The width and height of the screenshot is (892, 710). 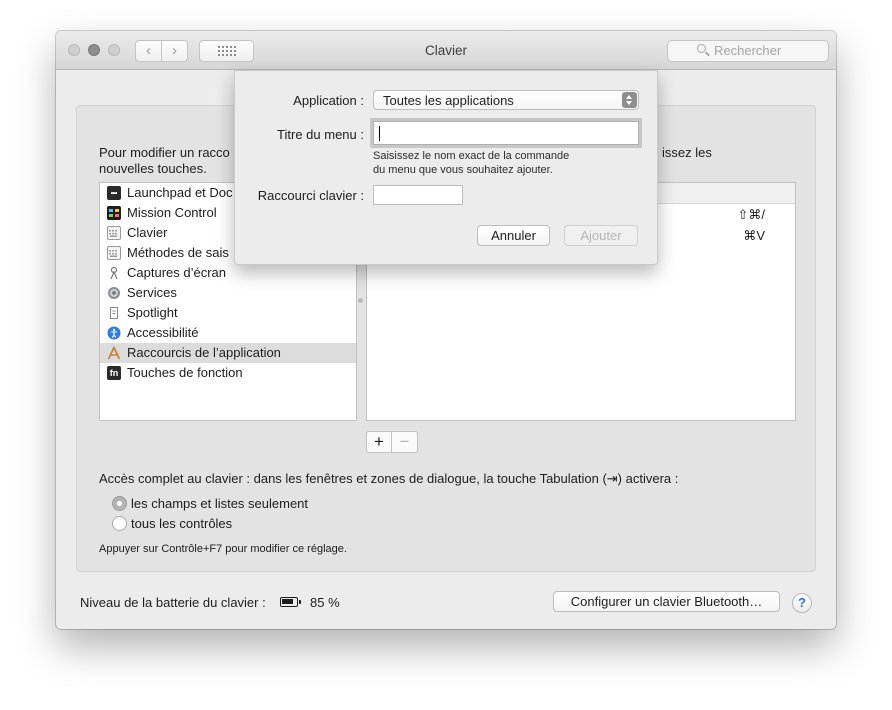 What do you see at coordinates (153, 168) in the screenshot?
I see `instruction-text-line2: nouvelles touches.` at bounding box center [153, 168].